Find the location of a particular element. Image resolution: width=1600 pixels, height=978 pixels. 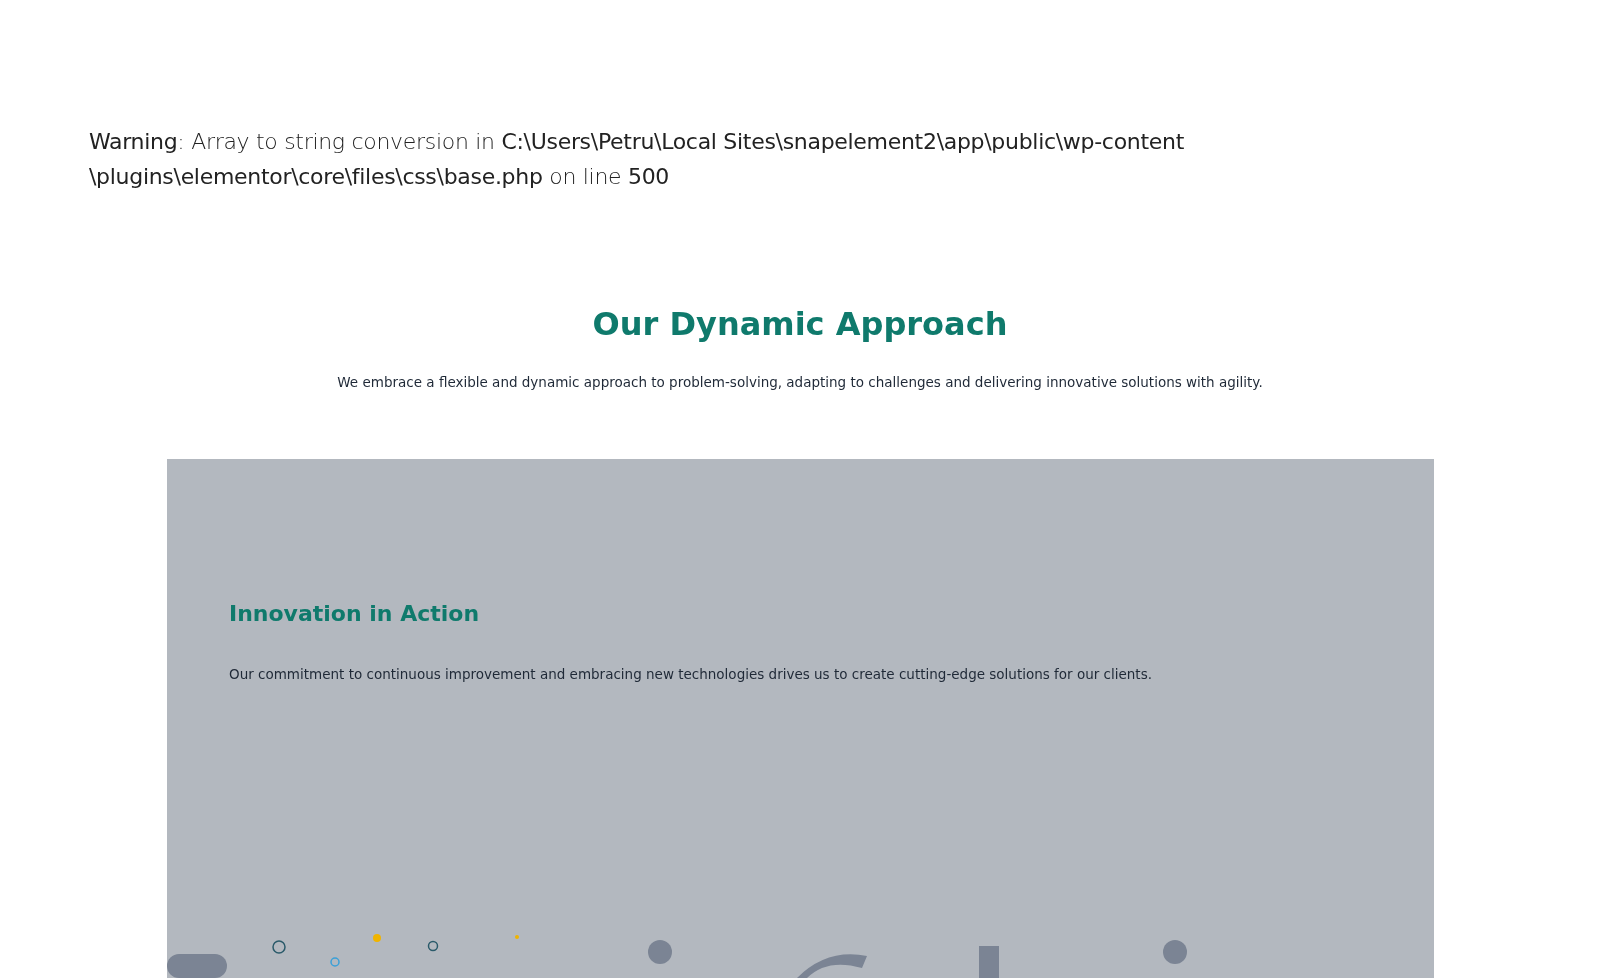

section-title: Our Dynamic Approach is located at coordinates (800, 324).